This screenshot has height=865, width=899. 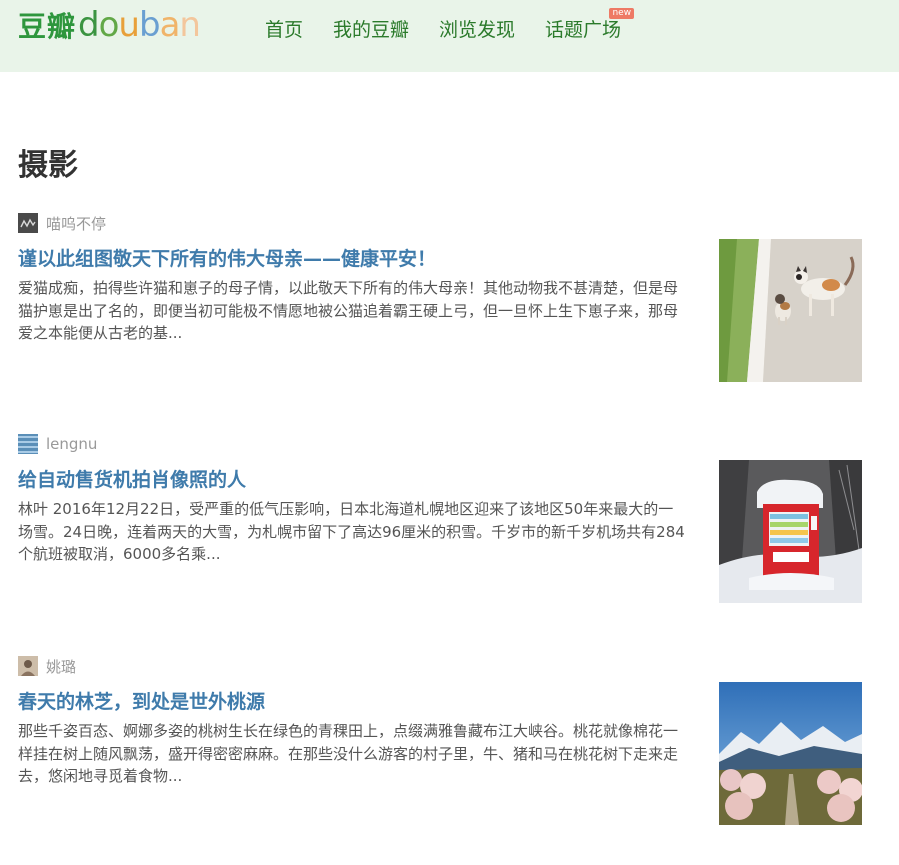 What do you see at coordinates (190, 25) in the screenshot?
I see `logo-letter: n` at bounding box center [190, 25].